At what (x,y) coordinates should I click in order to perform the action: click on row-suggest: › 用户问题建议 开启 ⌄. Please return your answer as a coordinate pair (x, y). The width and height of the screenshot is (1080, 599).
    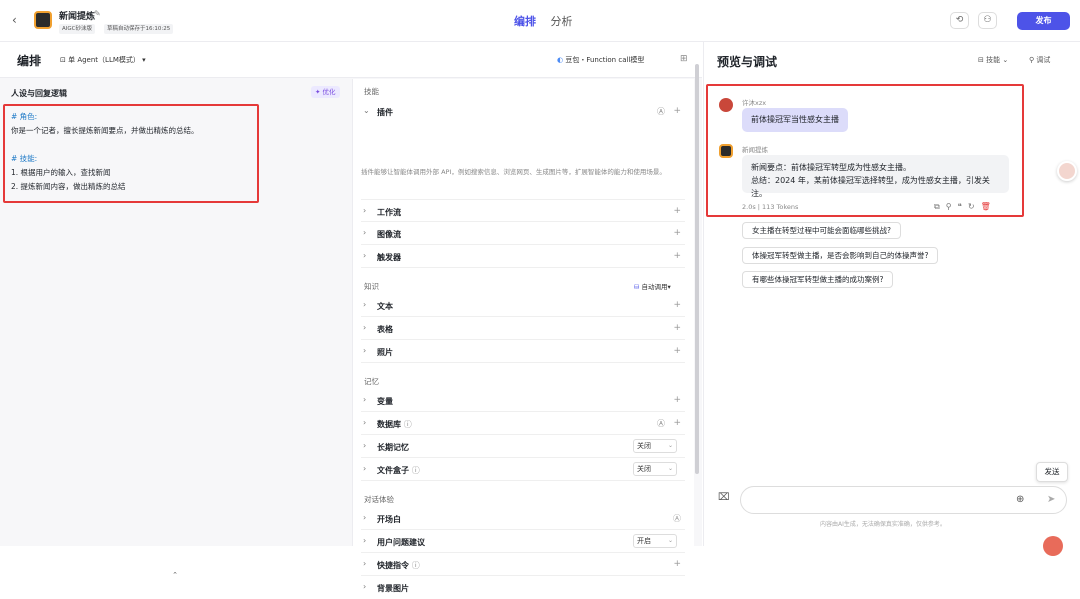
    Looking at the image, I should click on (523, 541).